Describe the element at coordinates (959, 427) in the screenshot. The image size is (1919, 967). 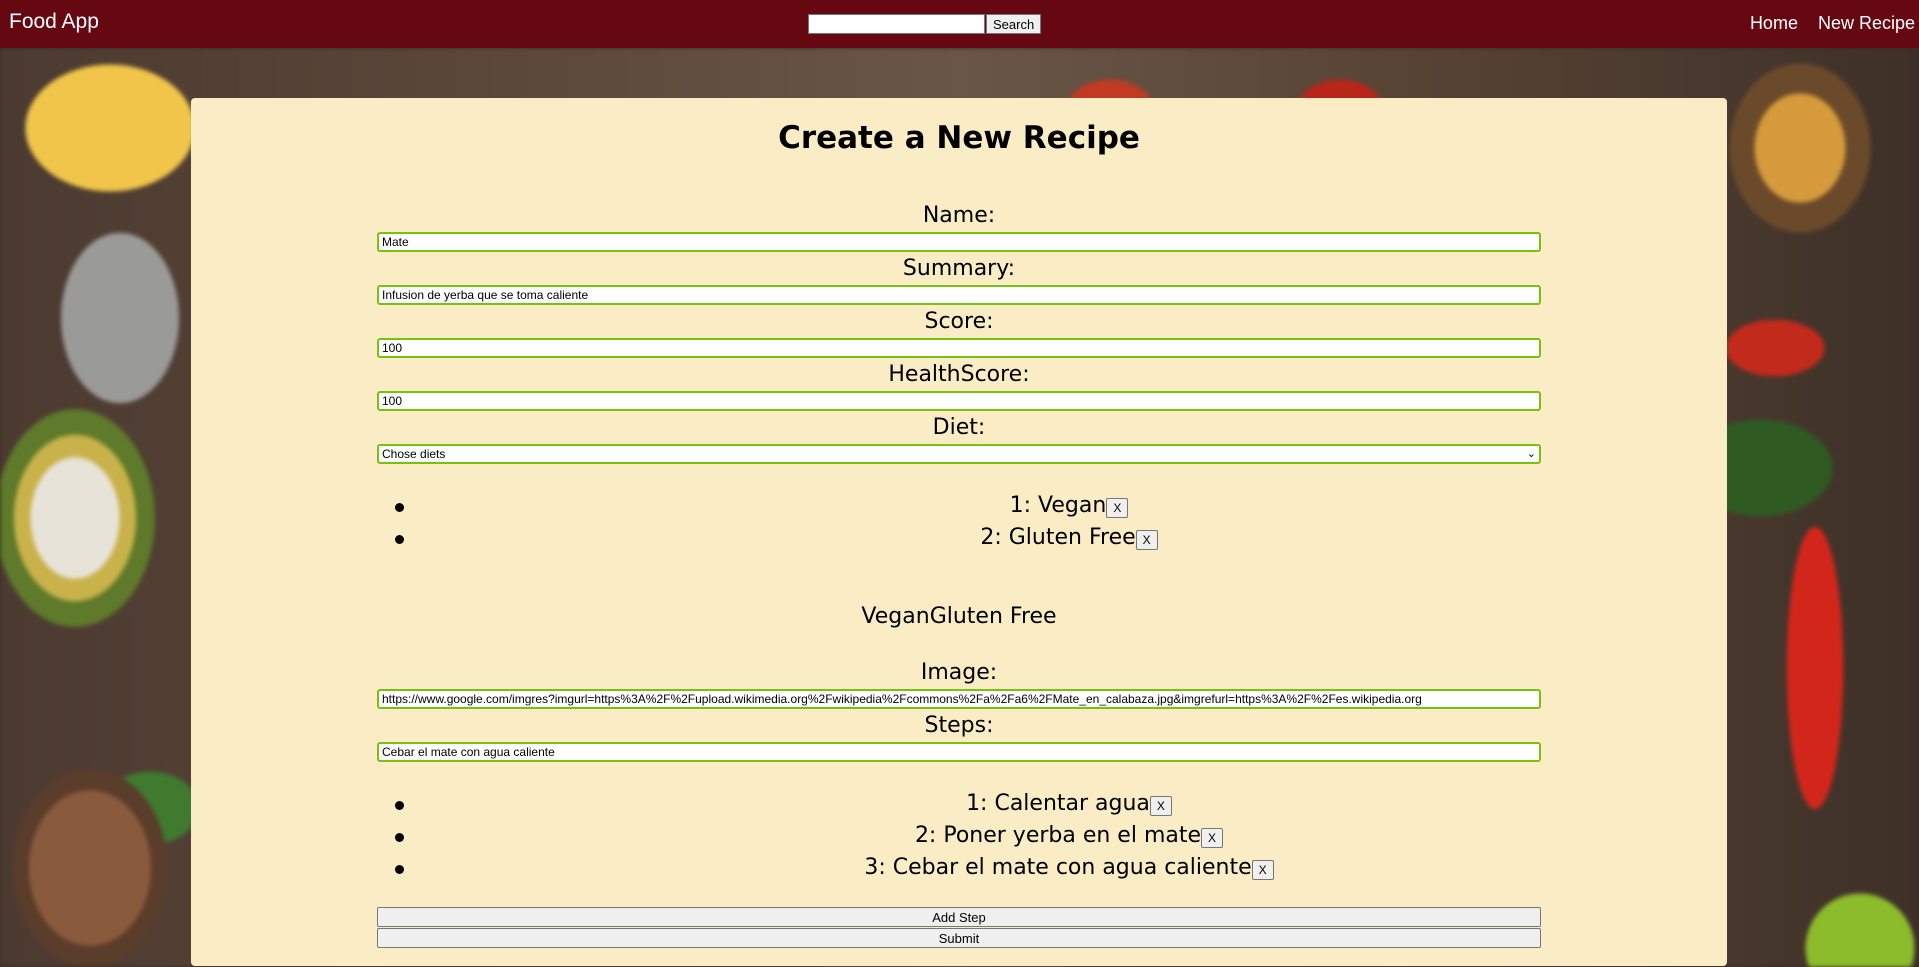
I see `diet-label: Diet:` at that location.